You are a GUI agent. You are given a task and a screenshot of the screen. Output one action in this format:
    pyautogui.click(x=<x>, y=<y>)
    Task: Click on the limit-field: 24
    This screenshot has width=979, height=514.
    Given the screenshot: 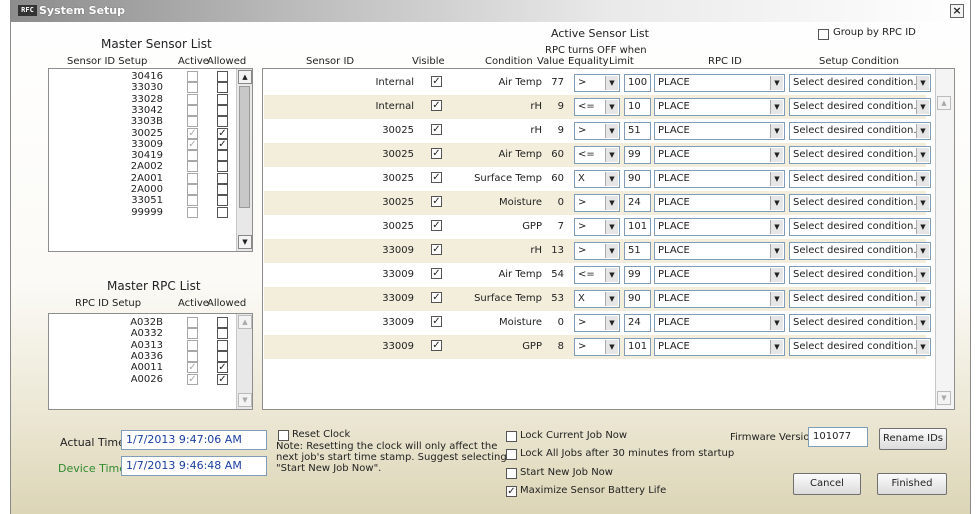 What is the action you would take?
    pyautogui.click(x=637, y=203)
    